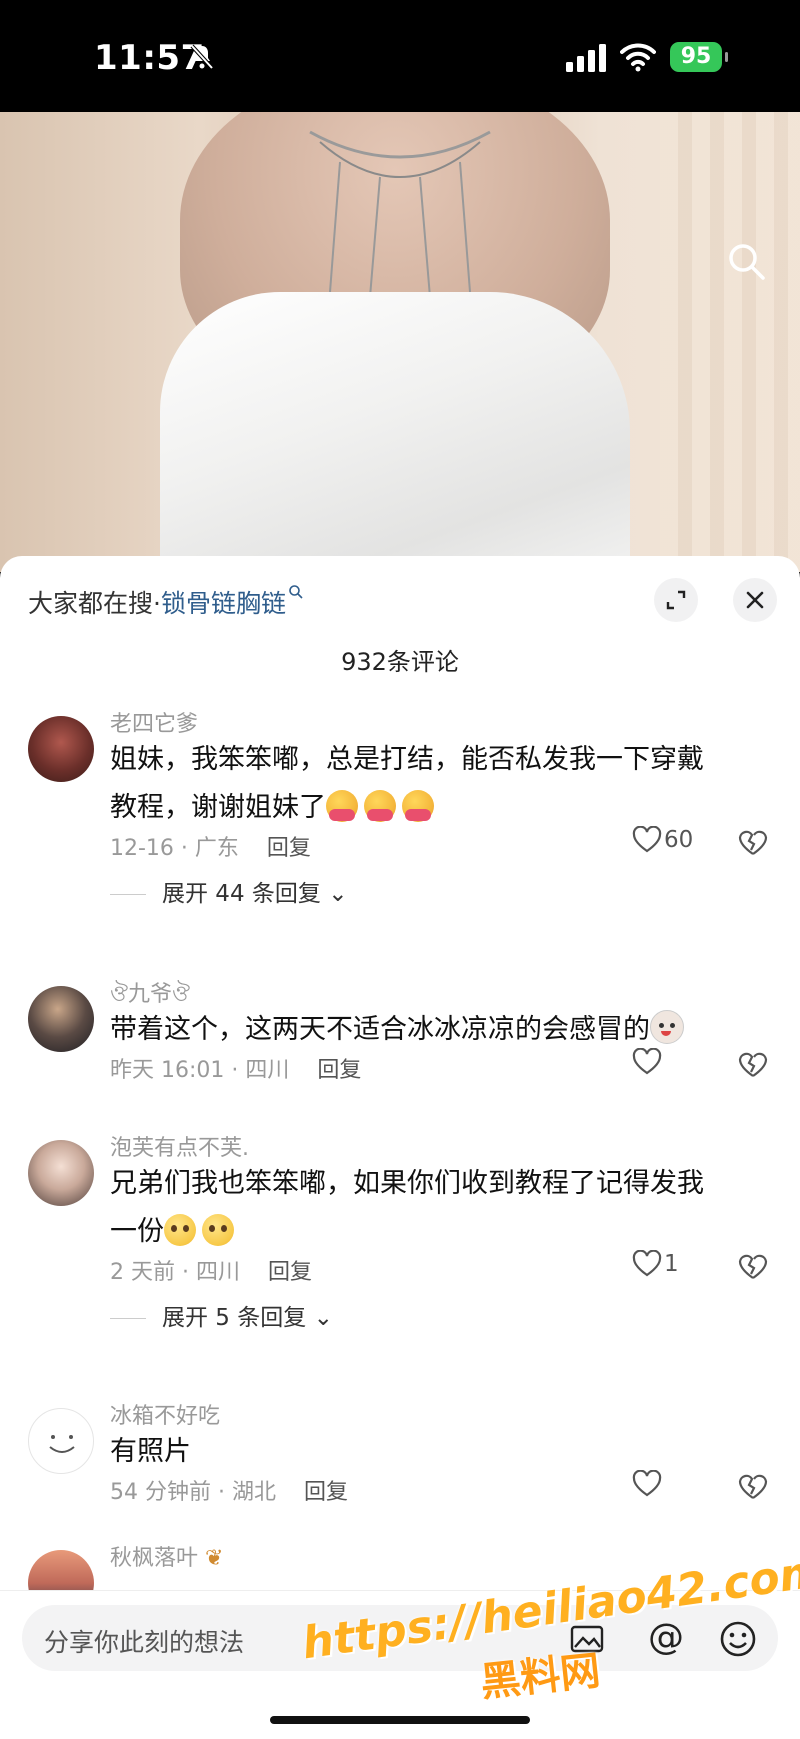 This screenshot has height=1739, width=800. I want to click on hot-search-keyword: 锁骨链胸链, so click(223, 603).